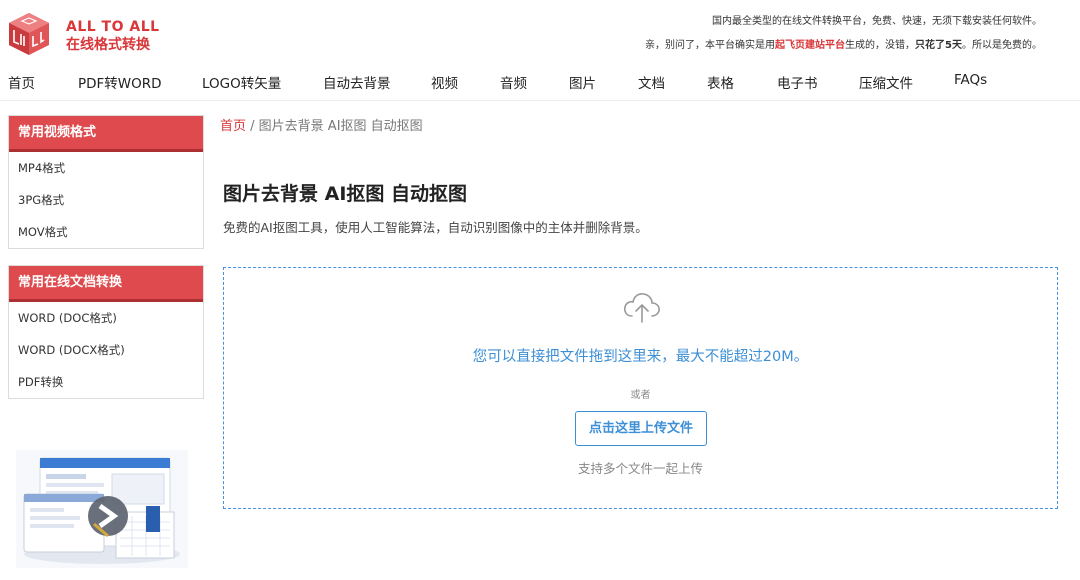 This screenshot has height=580, width=1080. Describe the element at coordinates (582, 82) in the screenshot. I see `nav-image: 图片` at that location.